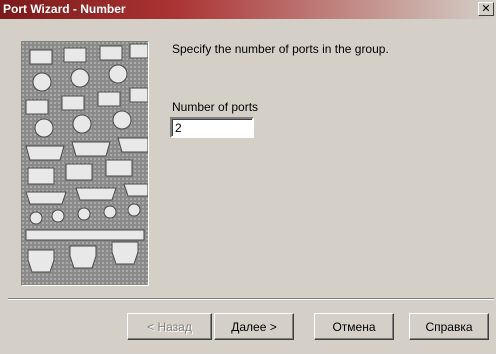 The height and width of the screenshot is (354, 496). I want to click on back-button: < Назад, so click(169, 326).